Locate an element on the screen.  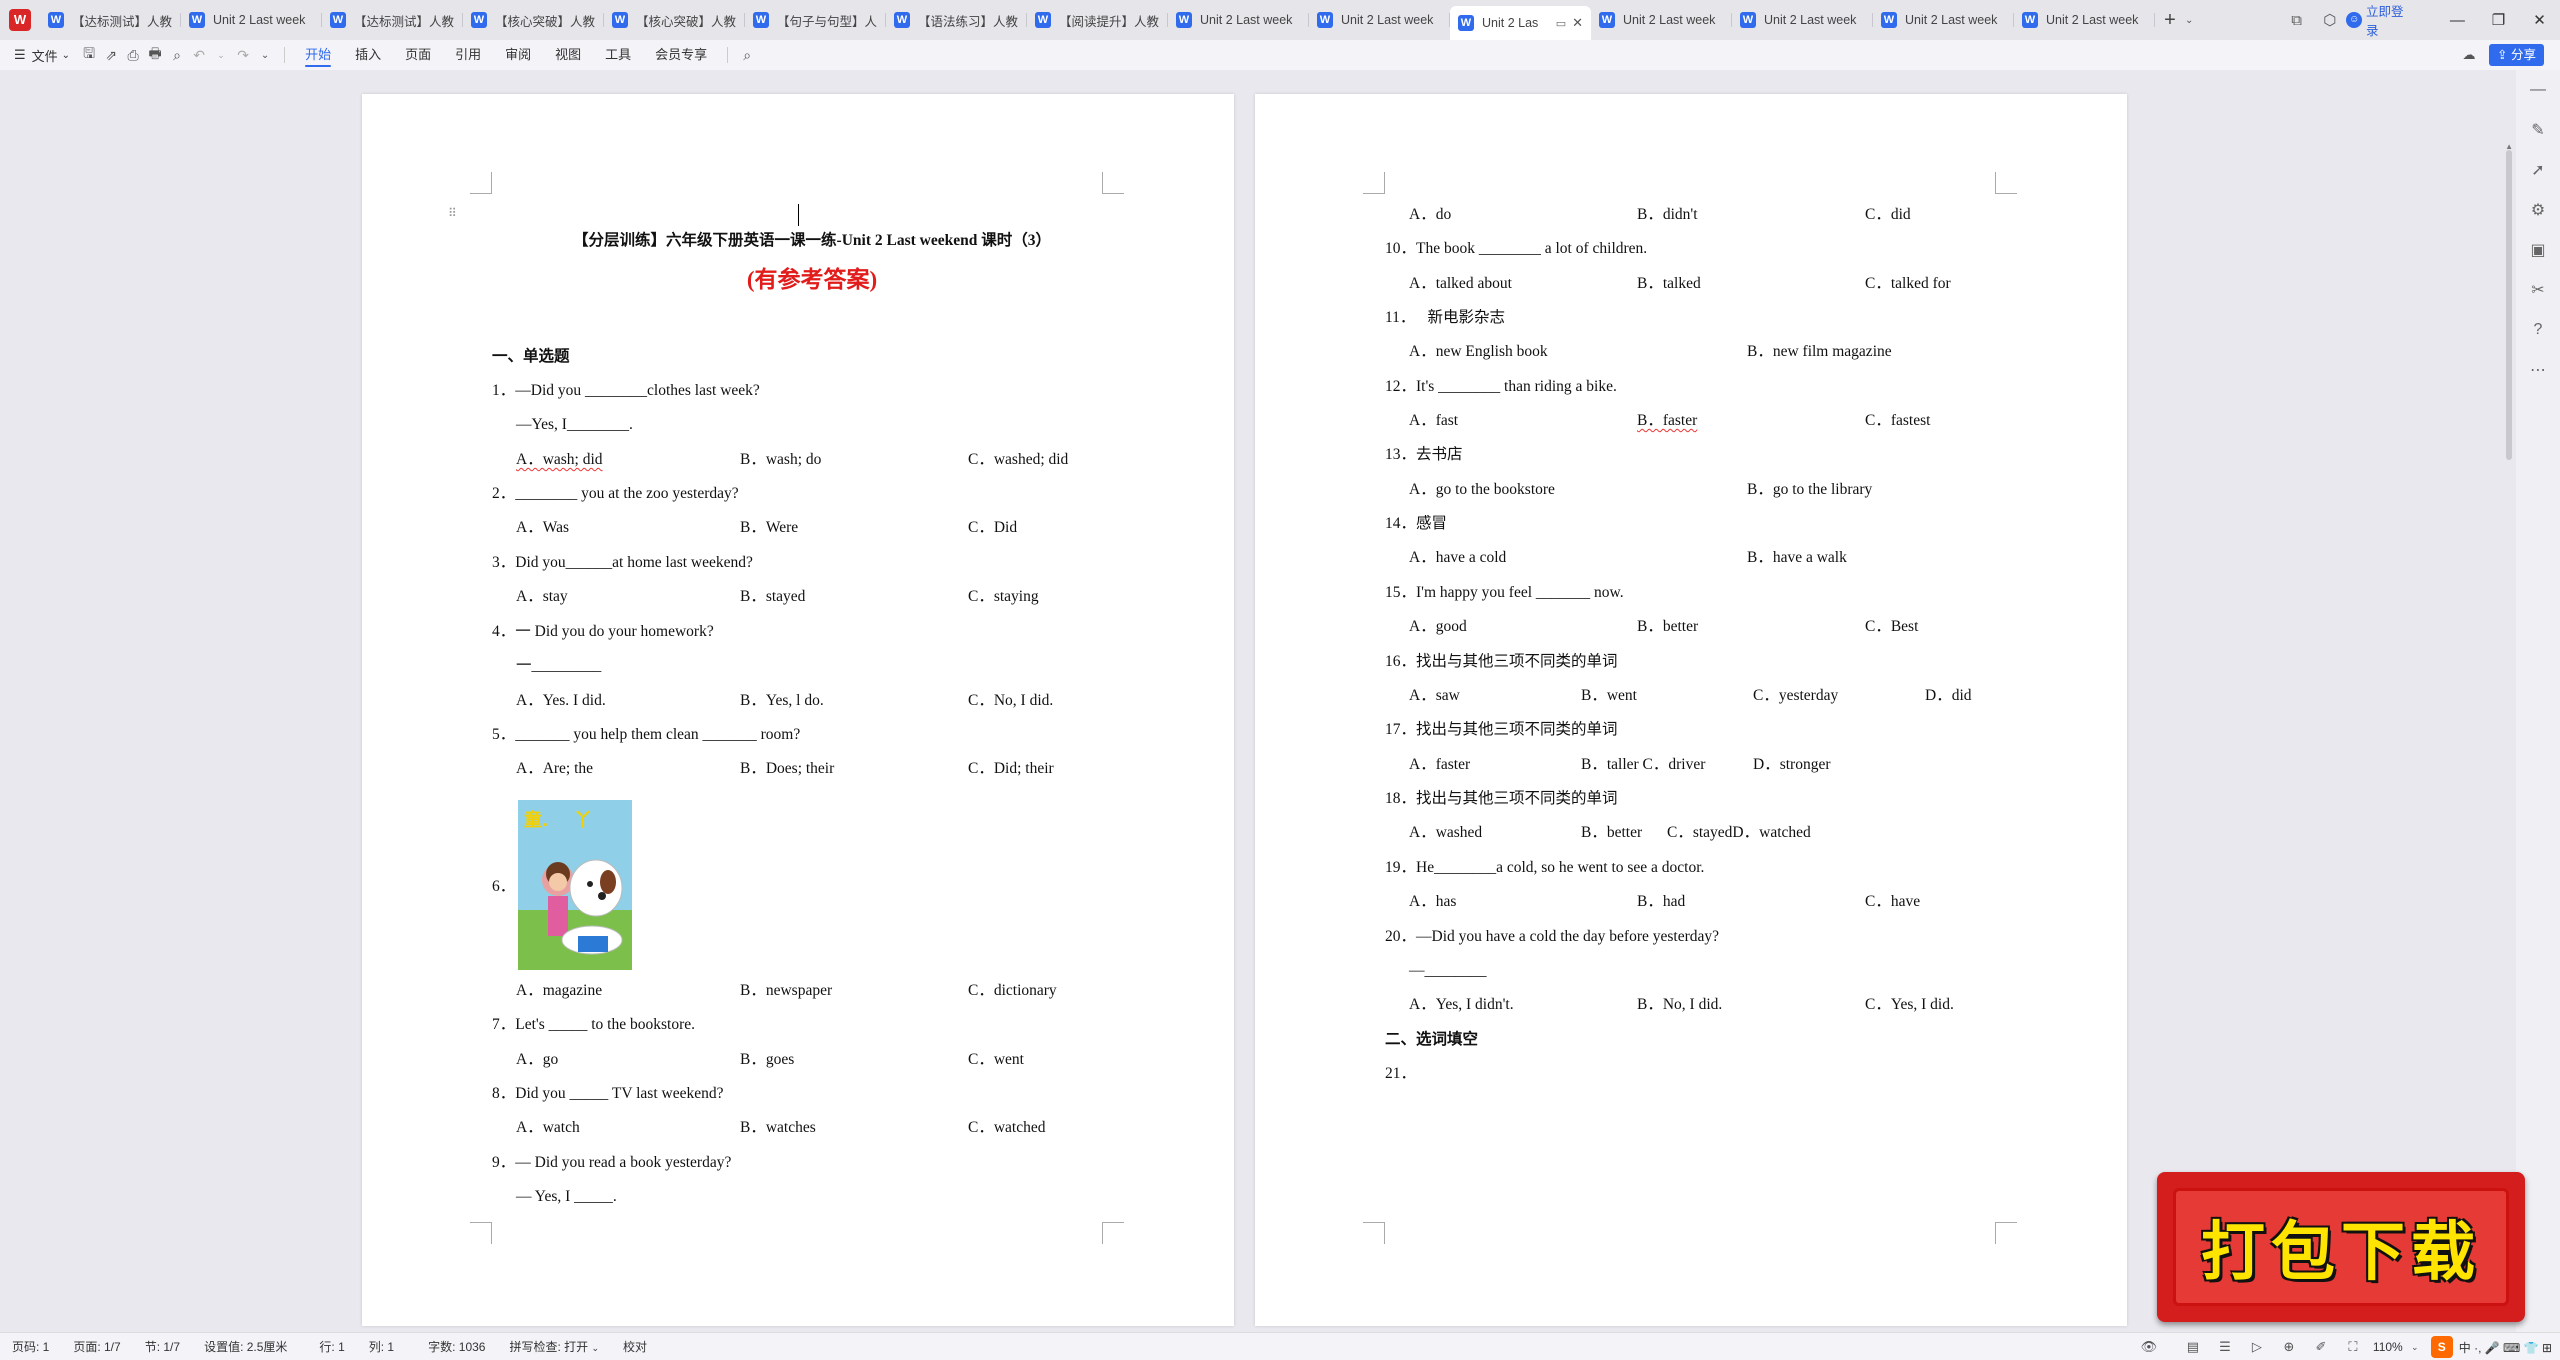
minimize-icon: — is located at coordinates (2457, 20).